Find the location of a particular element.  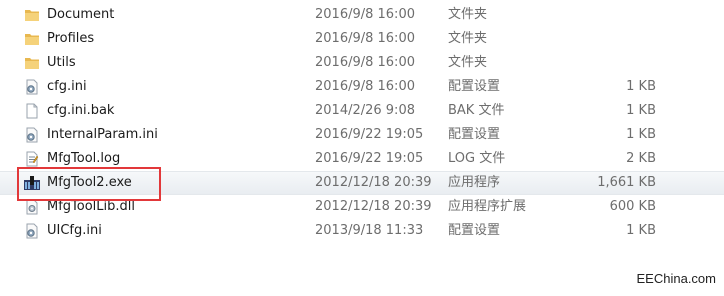

file-size: 1,661 KB is located at coordinates (626, 182).